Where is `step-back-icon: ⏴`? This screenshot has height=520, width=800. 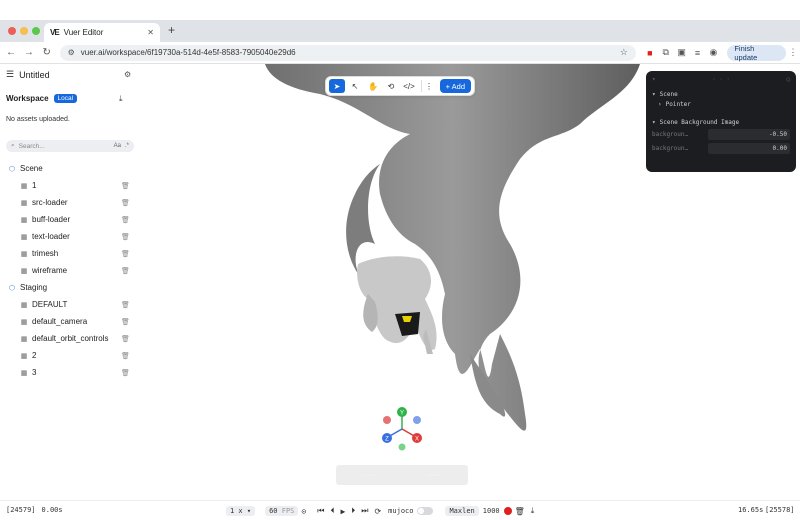 step-back-icon: ⏴ is located at coordinates (332, 511).